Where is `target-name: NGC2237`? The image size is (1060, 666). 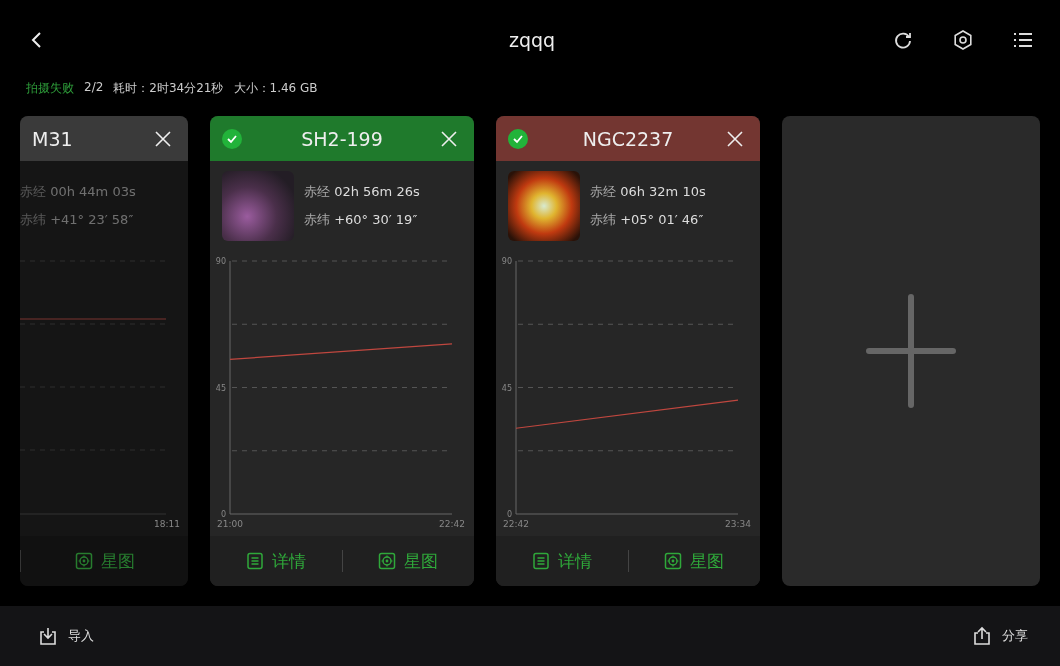
target-name: NGC2237 is located at coordinates (628, 138).